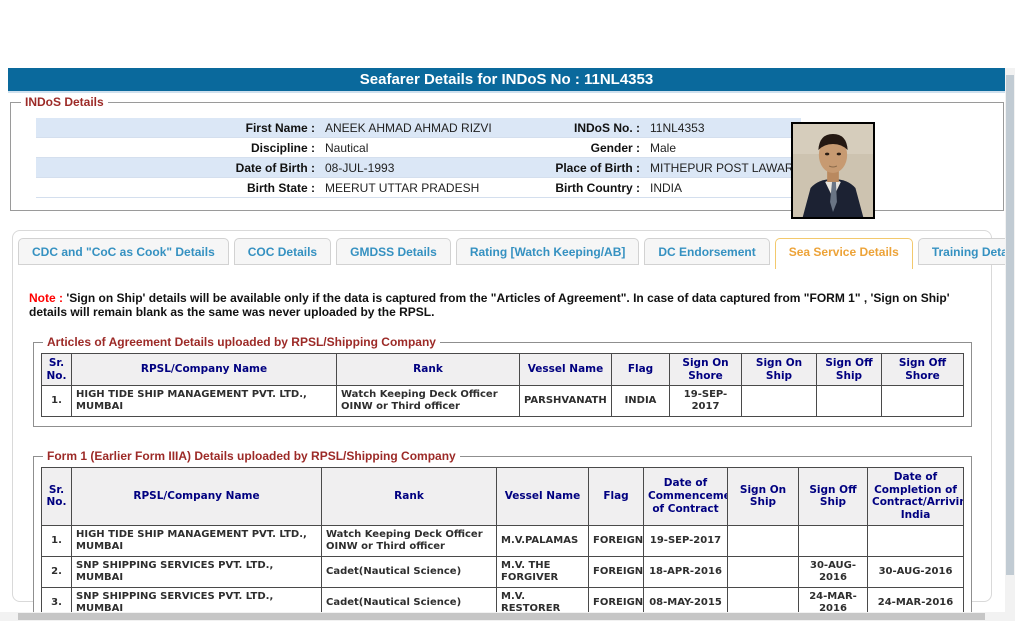 This screenshot has width=1015, height=621. I want to click on col-sign-on-shore: Sign On Shore, so click(705, 369).